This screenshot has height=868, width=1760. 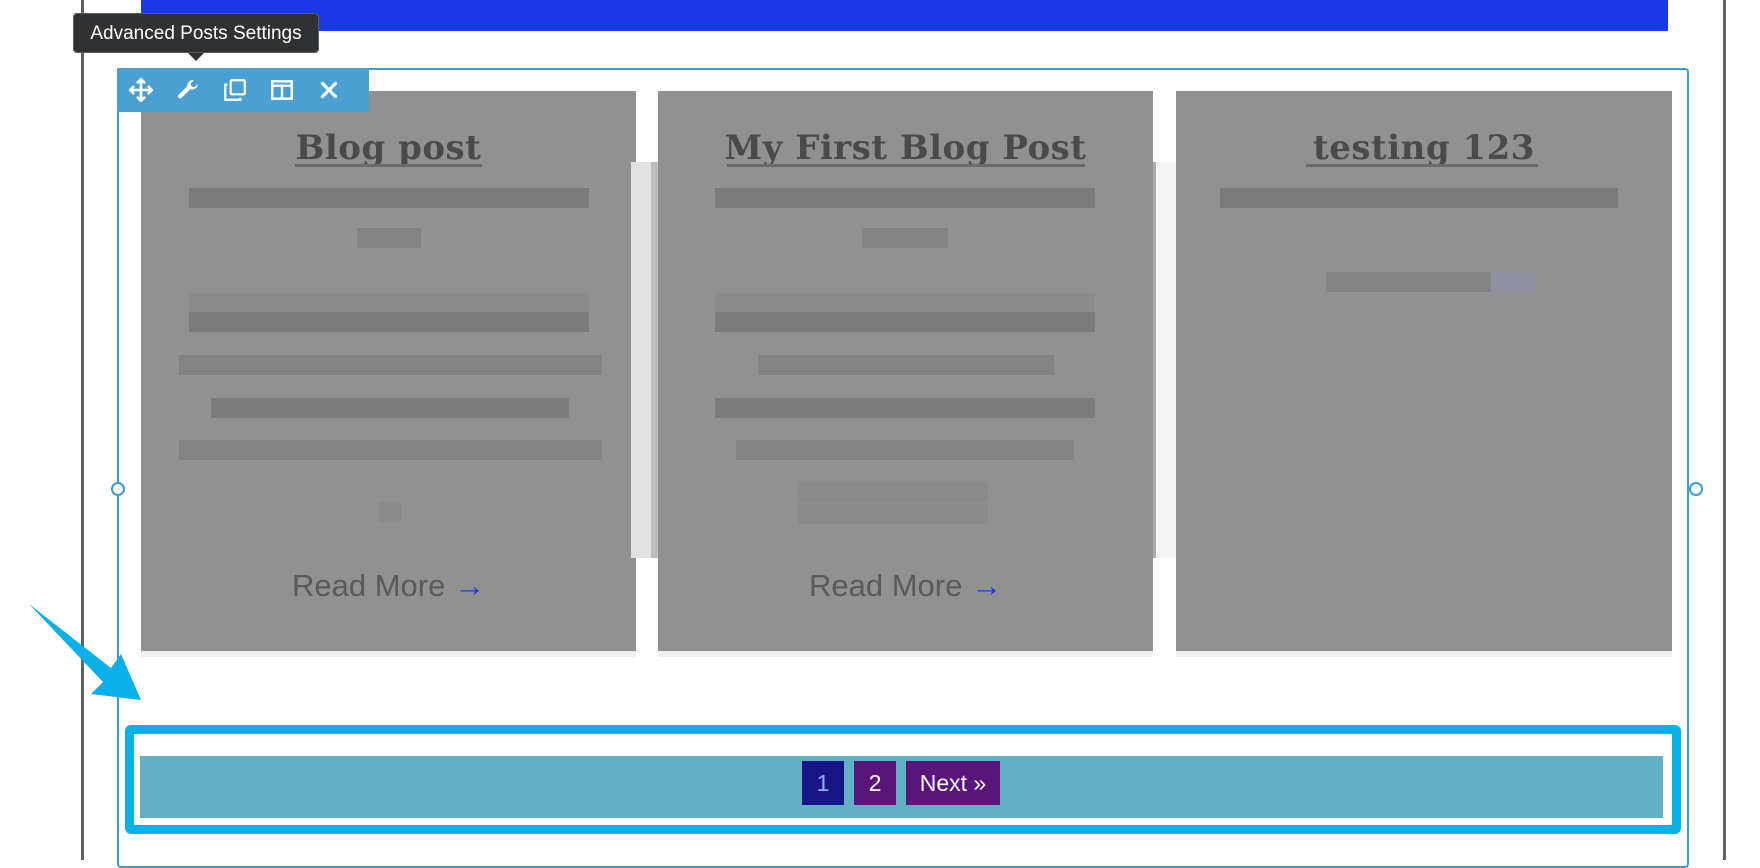 What do you see at coordinates (388, 148) in the screenshot?
I see `post-title: Blog post` at bounding box center [388, 148].